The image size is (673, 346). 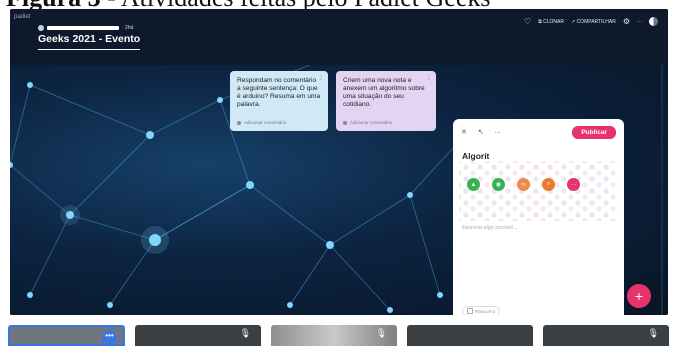 I want to click on video-tile-5: 🎙, so click(x=606, y=335).